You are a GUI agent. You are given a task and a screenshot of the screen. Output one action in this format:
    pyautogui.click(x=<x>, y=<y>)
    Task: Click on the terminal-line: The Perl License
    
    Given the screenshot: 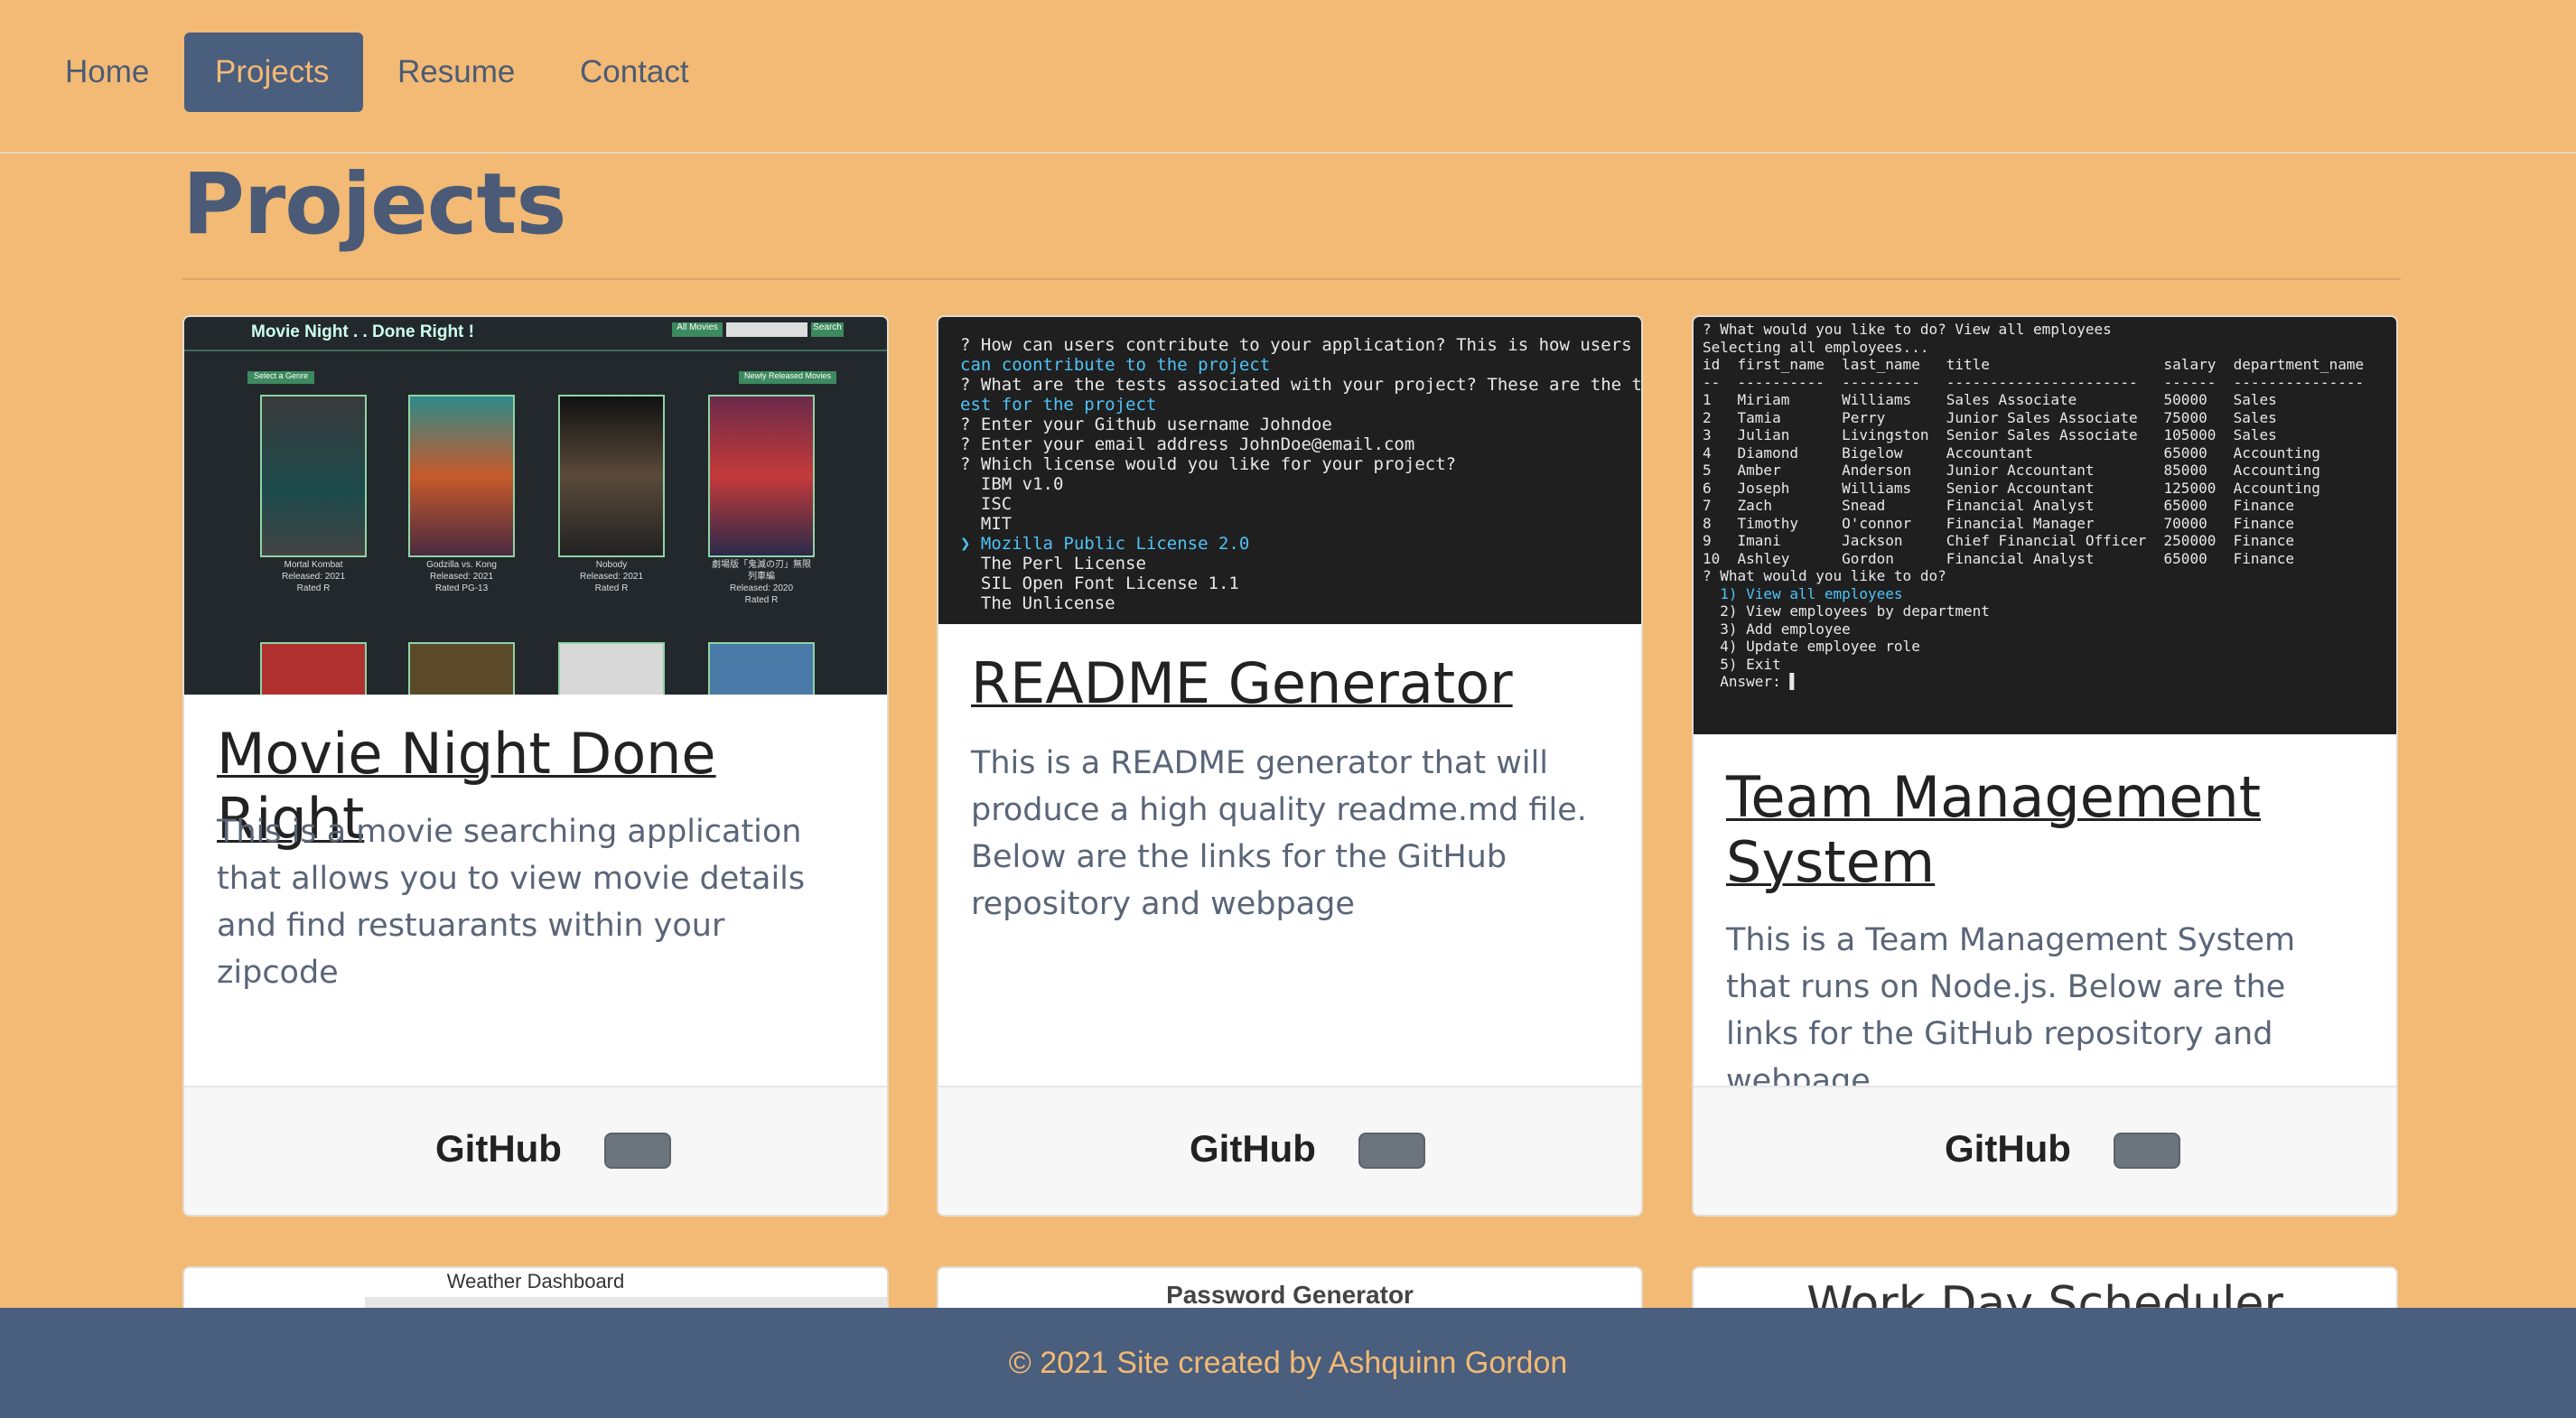 What is the action you would take?
    pyautogui.click(x=1053, y=564)
    